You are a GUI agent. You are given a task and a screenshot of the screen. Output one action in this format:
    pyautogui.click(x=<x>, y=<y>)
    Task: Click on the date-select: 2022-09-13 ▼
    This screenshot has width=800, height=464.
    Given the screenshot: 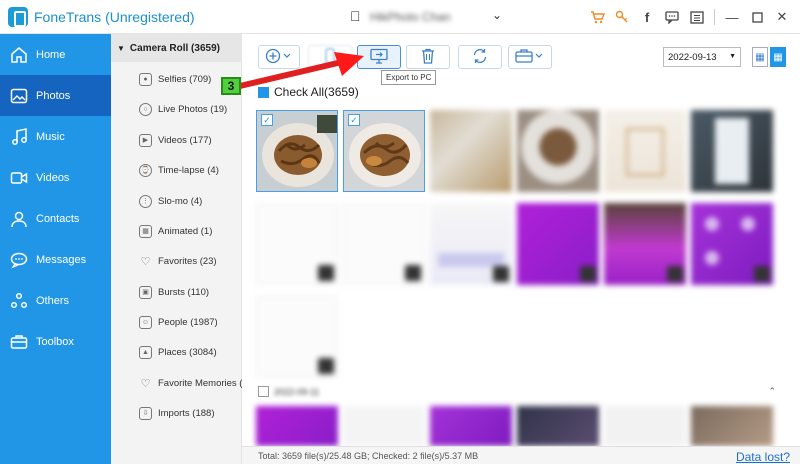 What is the action you would take?
    pyautogui.click(x=702, y=57)
    